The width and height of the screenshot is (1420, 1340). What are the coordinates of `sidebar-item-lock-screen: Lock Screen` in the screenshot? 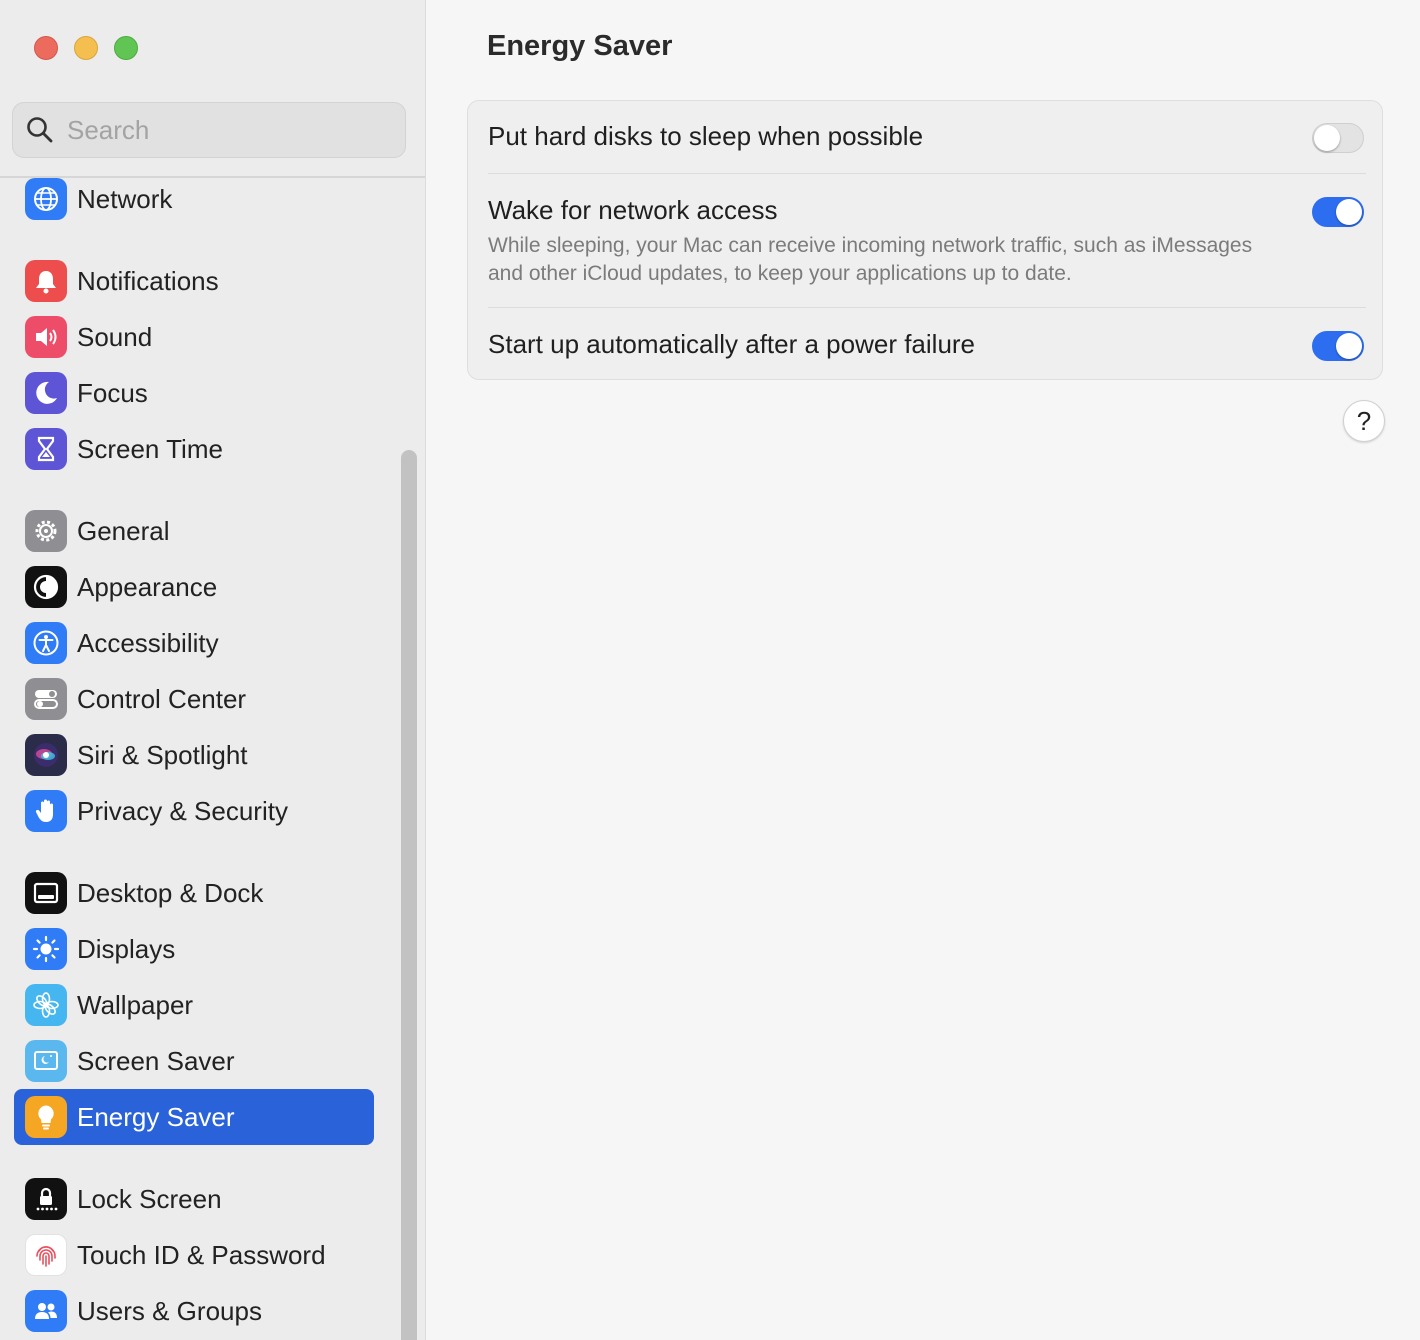 It's located at (194, 1199).